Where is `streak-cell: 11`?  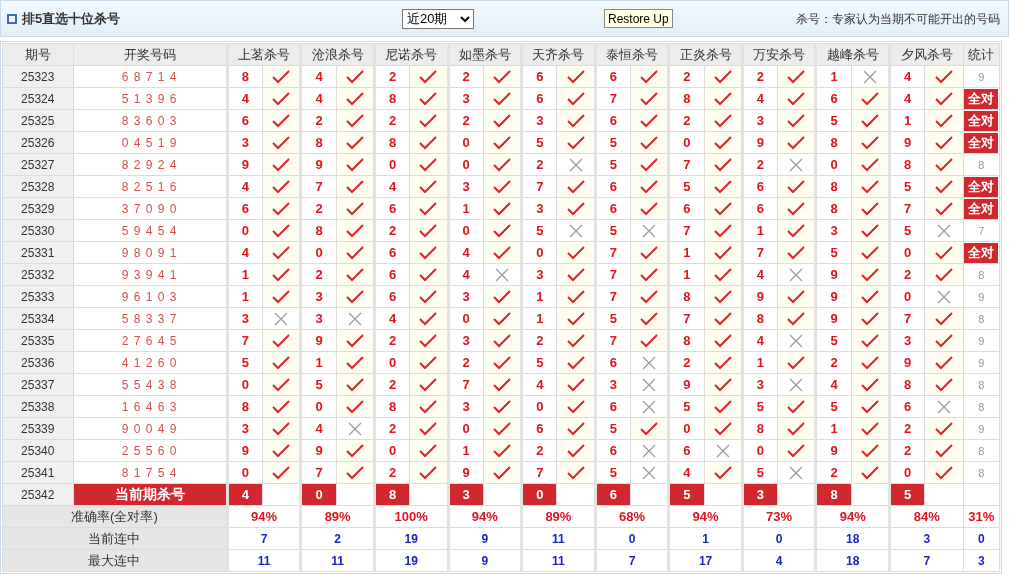
streak-cell: 11 is located at coordinates (558, 560).